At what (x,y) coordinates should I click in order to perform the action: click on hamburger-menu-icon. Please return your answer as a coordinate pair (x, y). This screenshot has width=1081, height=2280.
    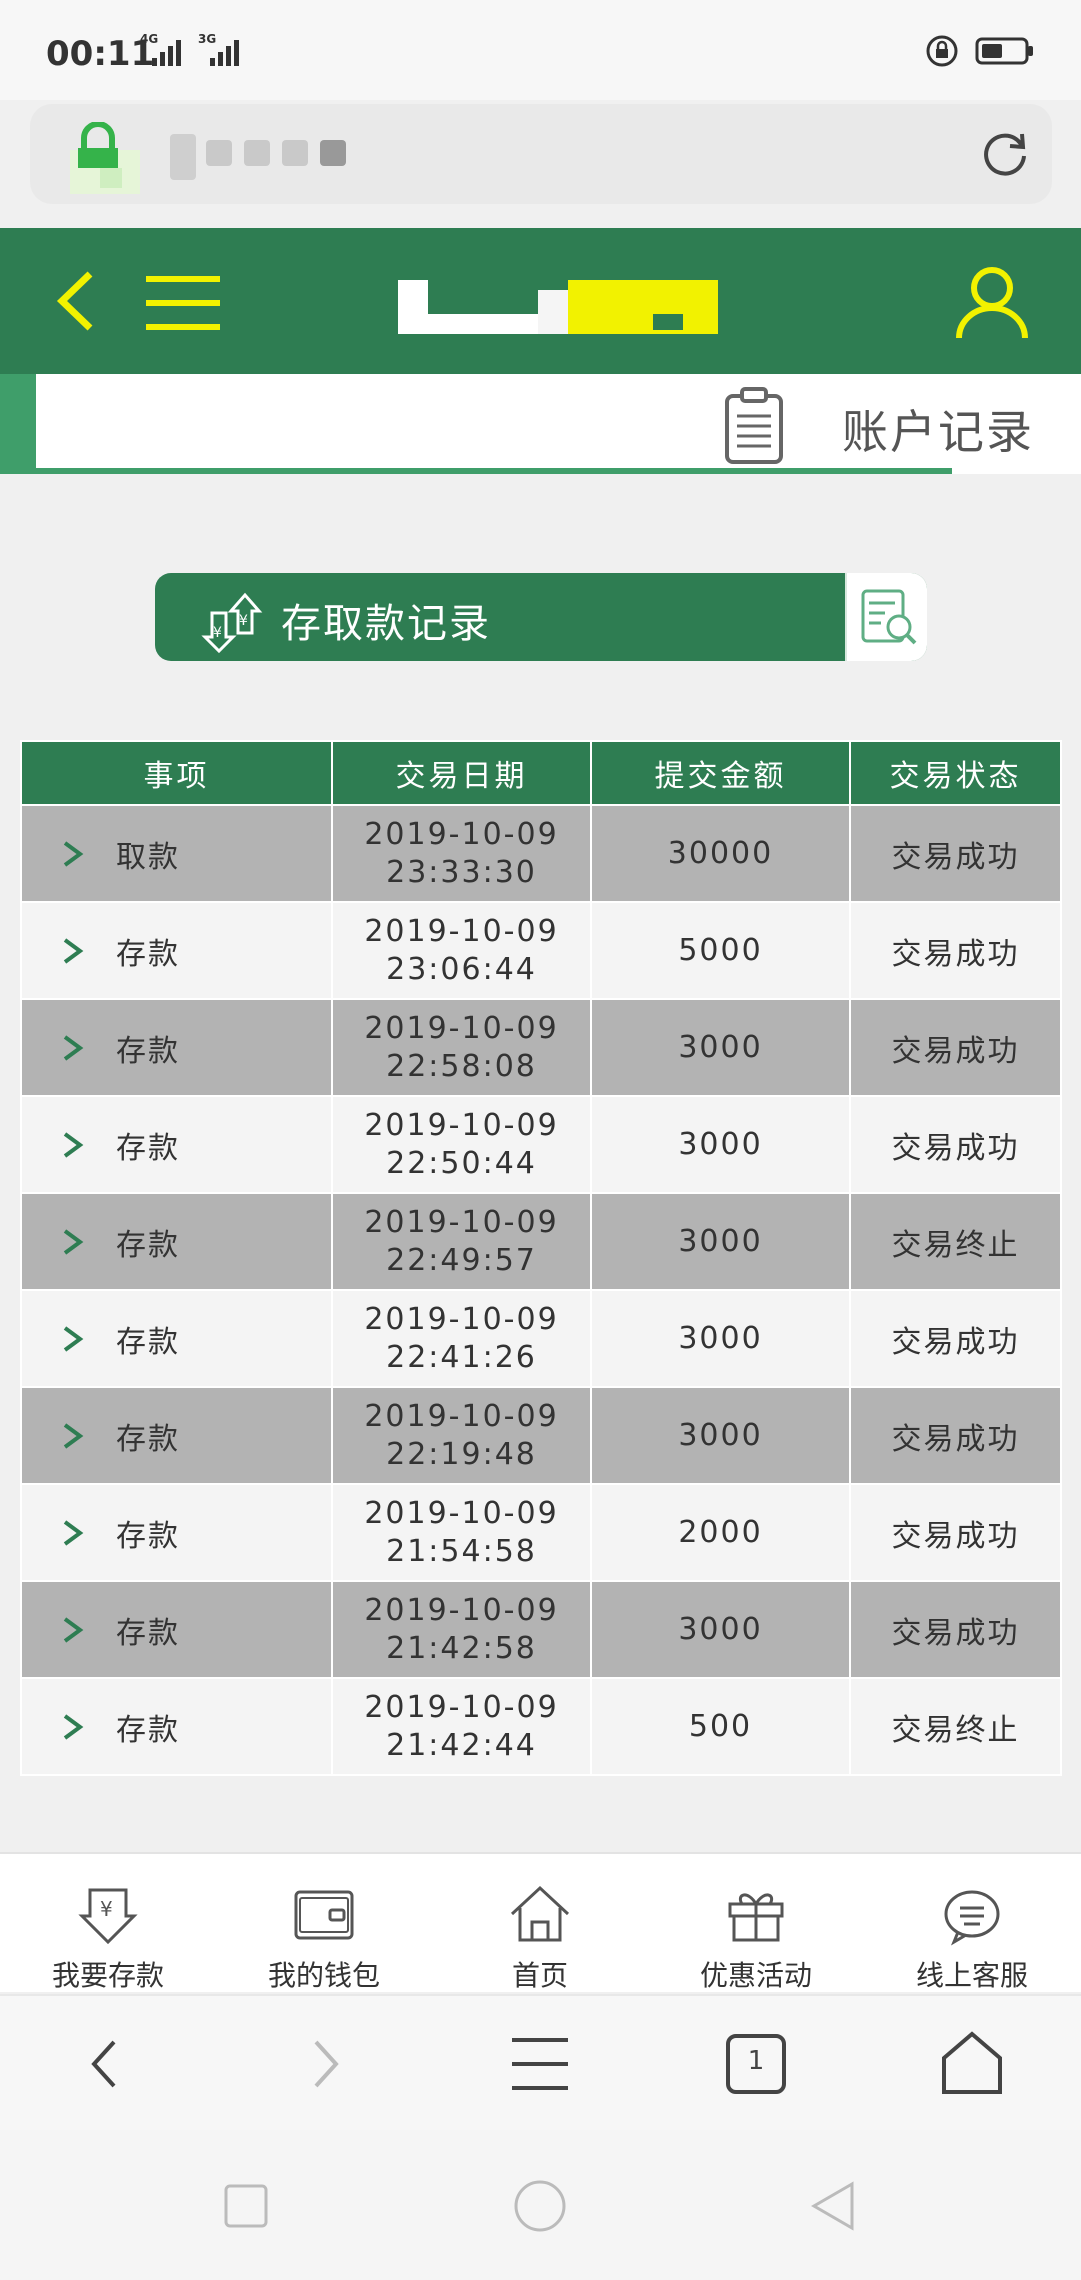
    Looking at the image, I should click on (183, 303).